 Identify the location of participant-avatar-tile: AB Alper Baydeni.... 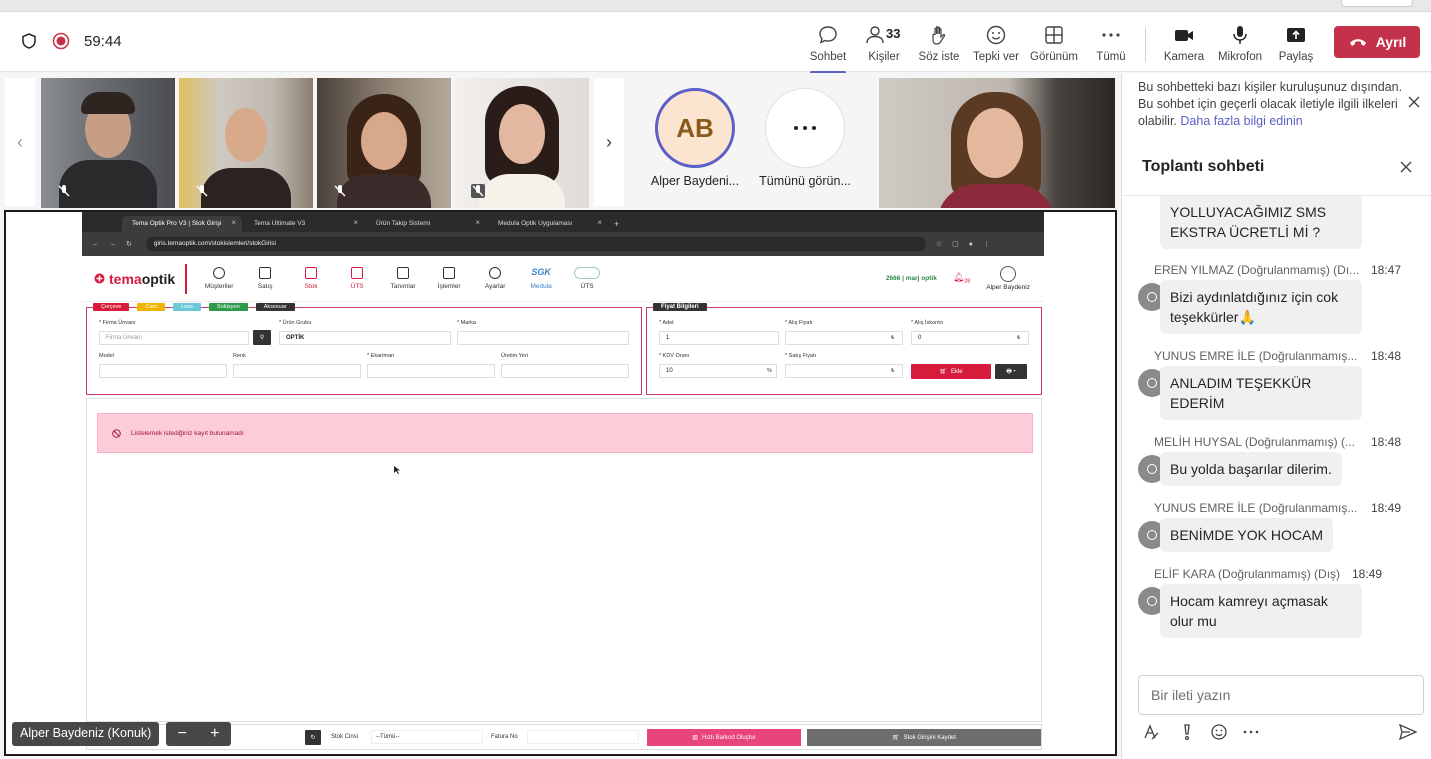
(695, 138).